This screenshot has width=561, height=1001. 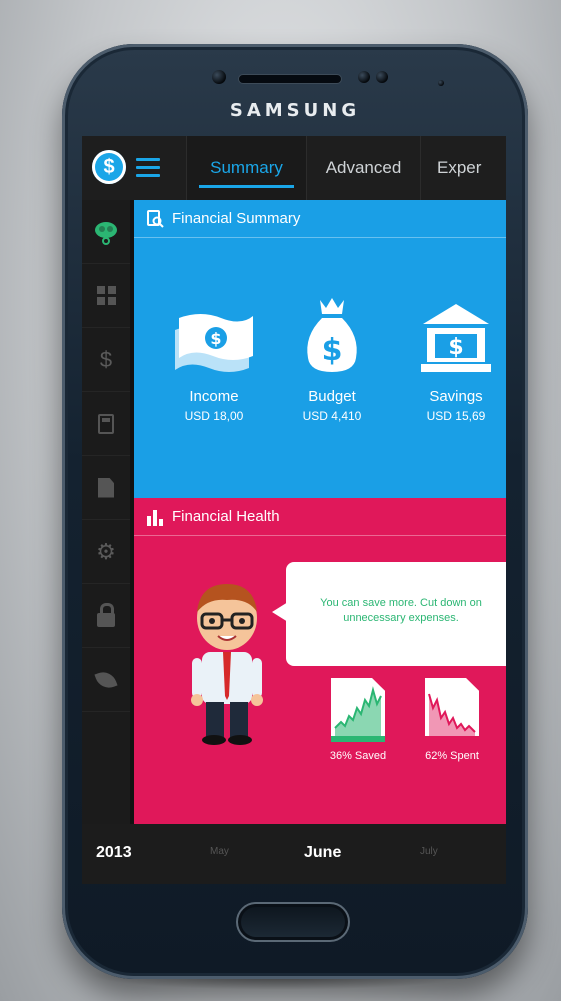 I want to click on tab-expenses: Exper, so click(x=463, y=168).